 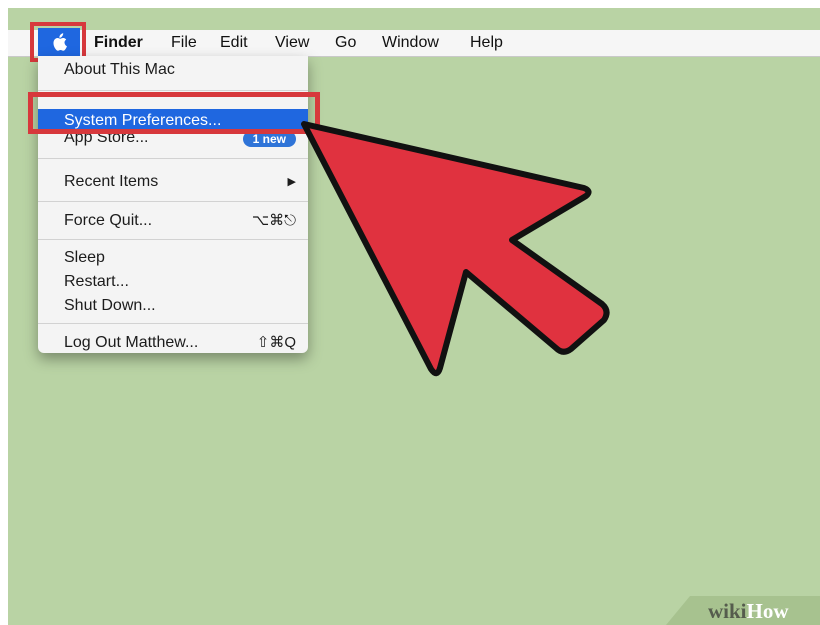 What do you see at coordinates (767, 611) in the screenshot?
I see `watermark-how: How` at bounding box center [767, 611].